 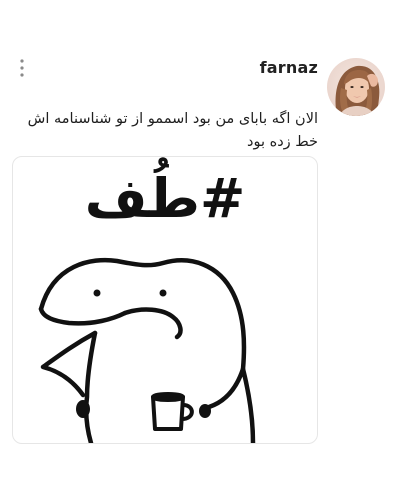 I want to click on post-username: farnaz, so click(x=289, y=67).